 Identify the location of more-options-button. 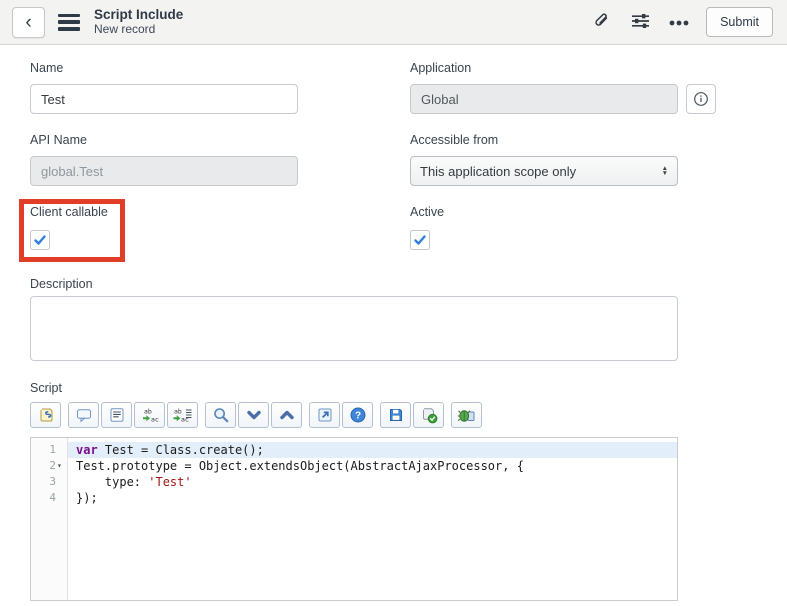
(679, 22).